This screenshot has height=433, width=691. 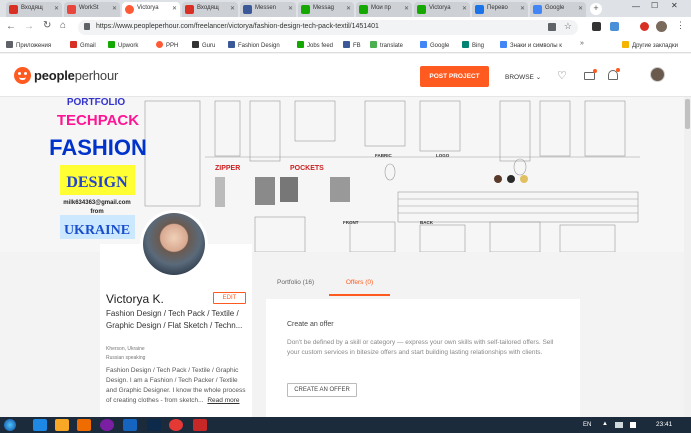 I want to click on bookmark-pph: PPH, so click(x=167, y=45).